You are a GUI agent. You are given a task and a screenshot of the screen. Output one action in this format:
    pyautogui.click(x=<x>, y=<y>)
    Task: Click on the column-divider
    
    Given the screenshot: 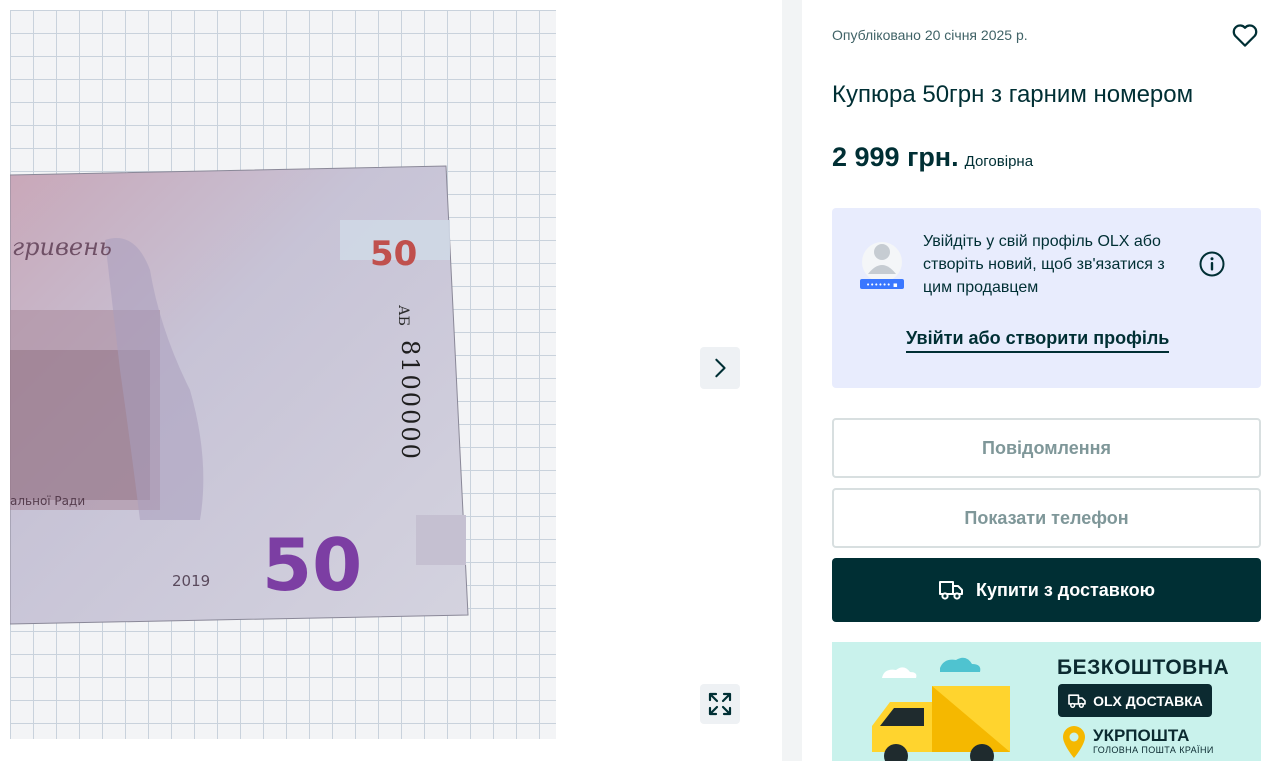 What is the action you would take?
    pyautogui.click(x=792, y=380)
    